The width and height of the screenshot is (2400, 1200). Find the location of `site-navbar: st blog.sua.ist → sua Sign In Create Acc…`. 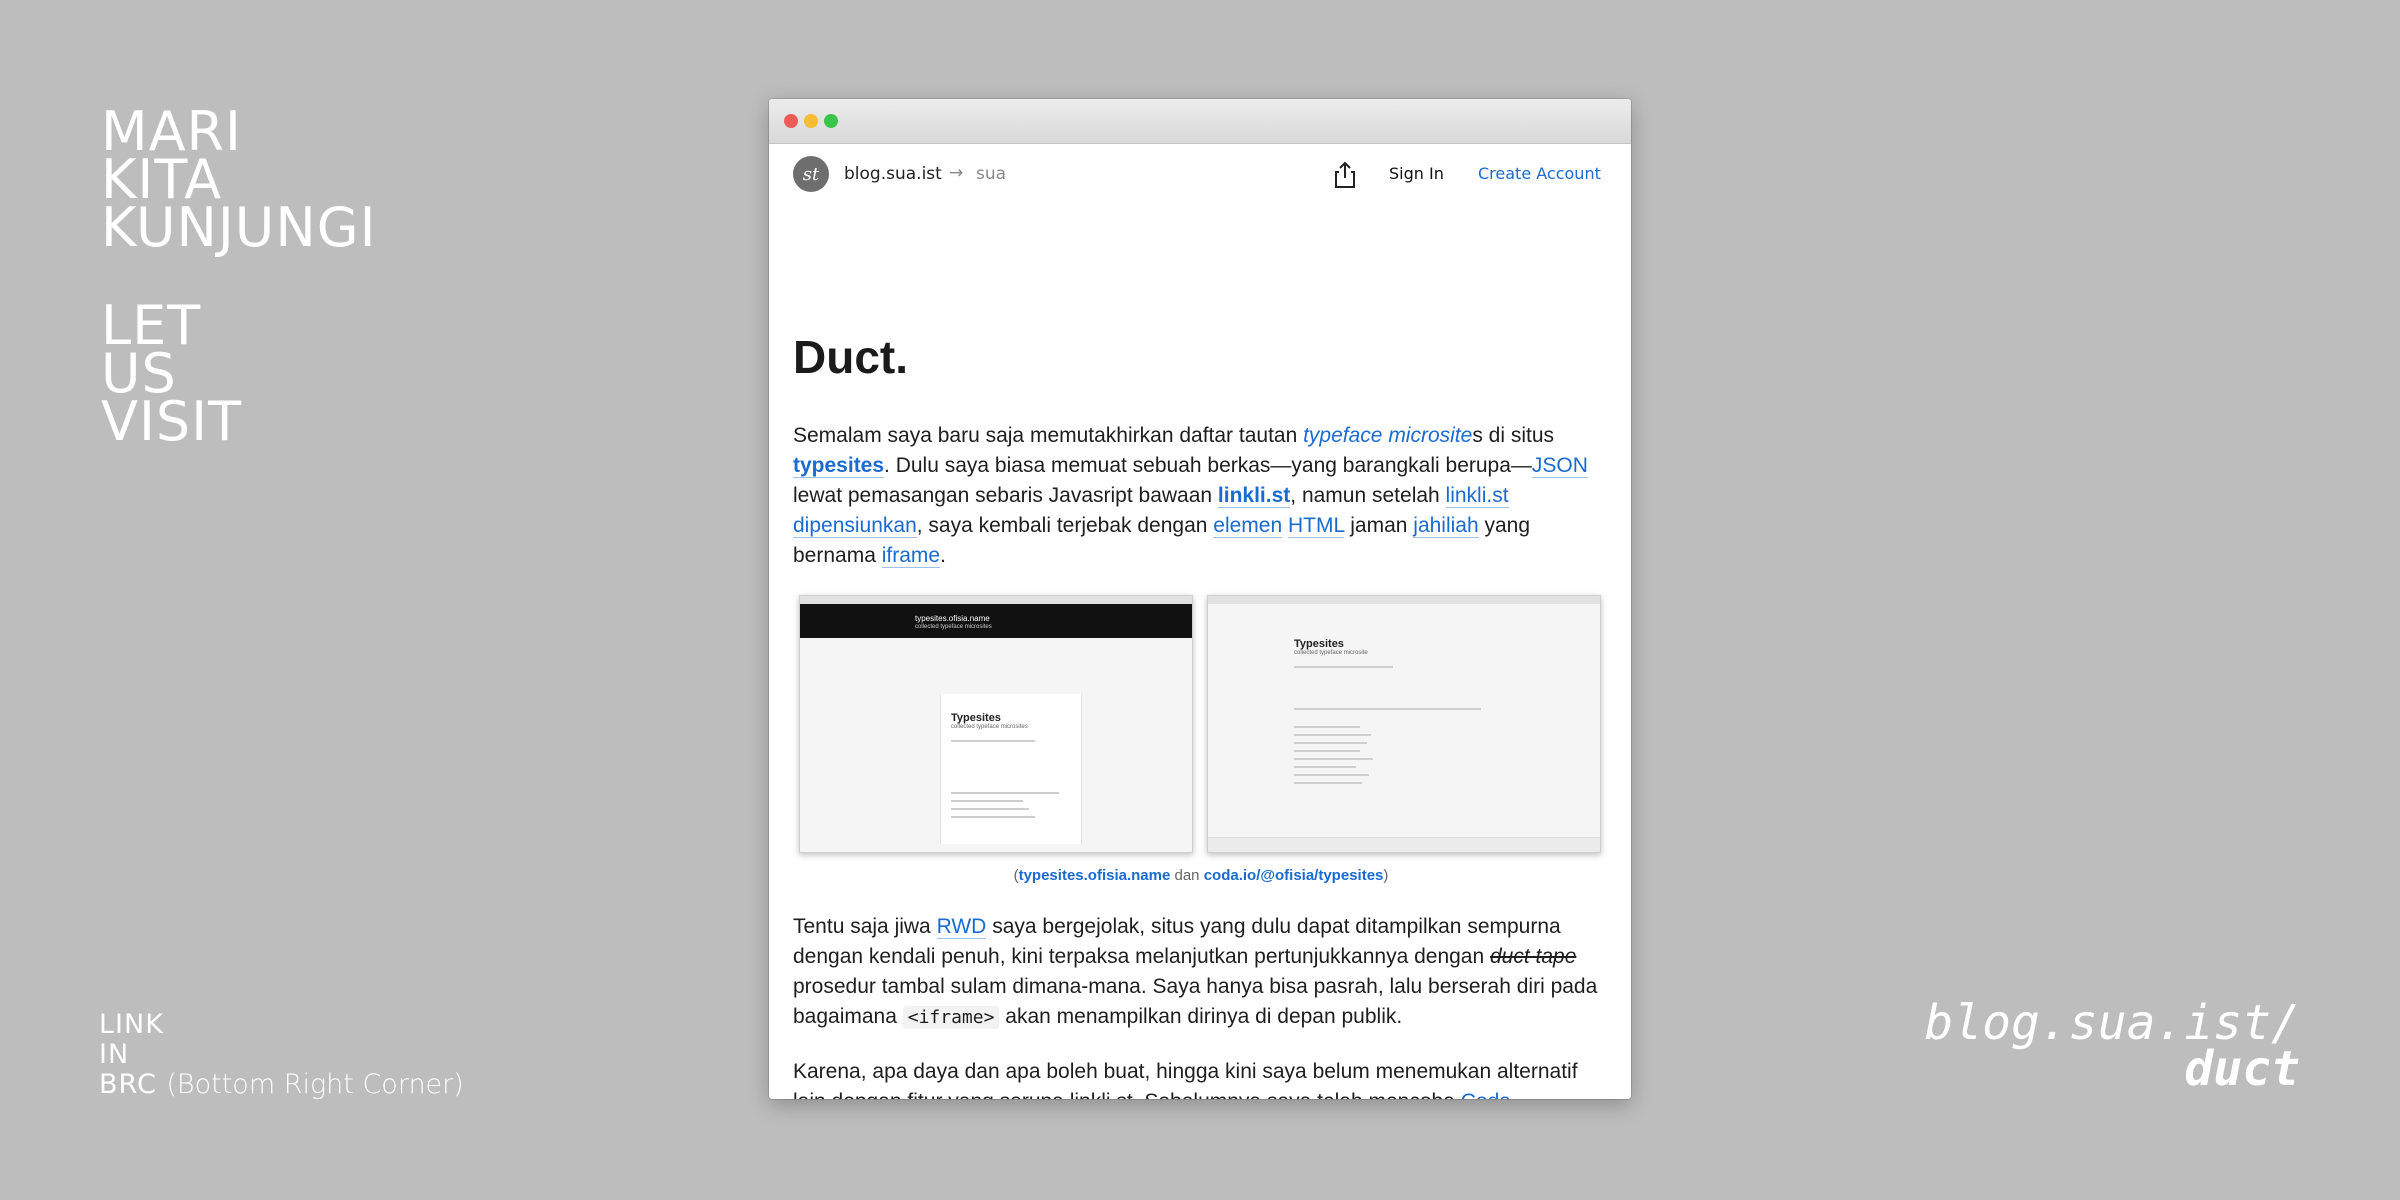

site-navbar: st blog.sua.ist → sua Sign In Create Acc… is located at coordinates (1200, 176).